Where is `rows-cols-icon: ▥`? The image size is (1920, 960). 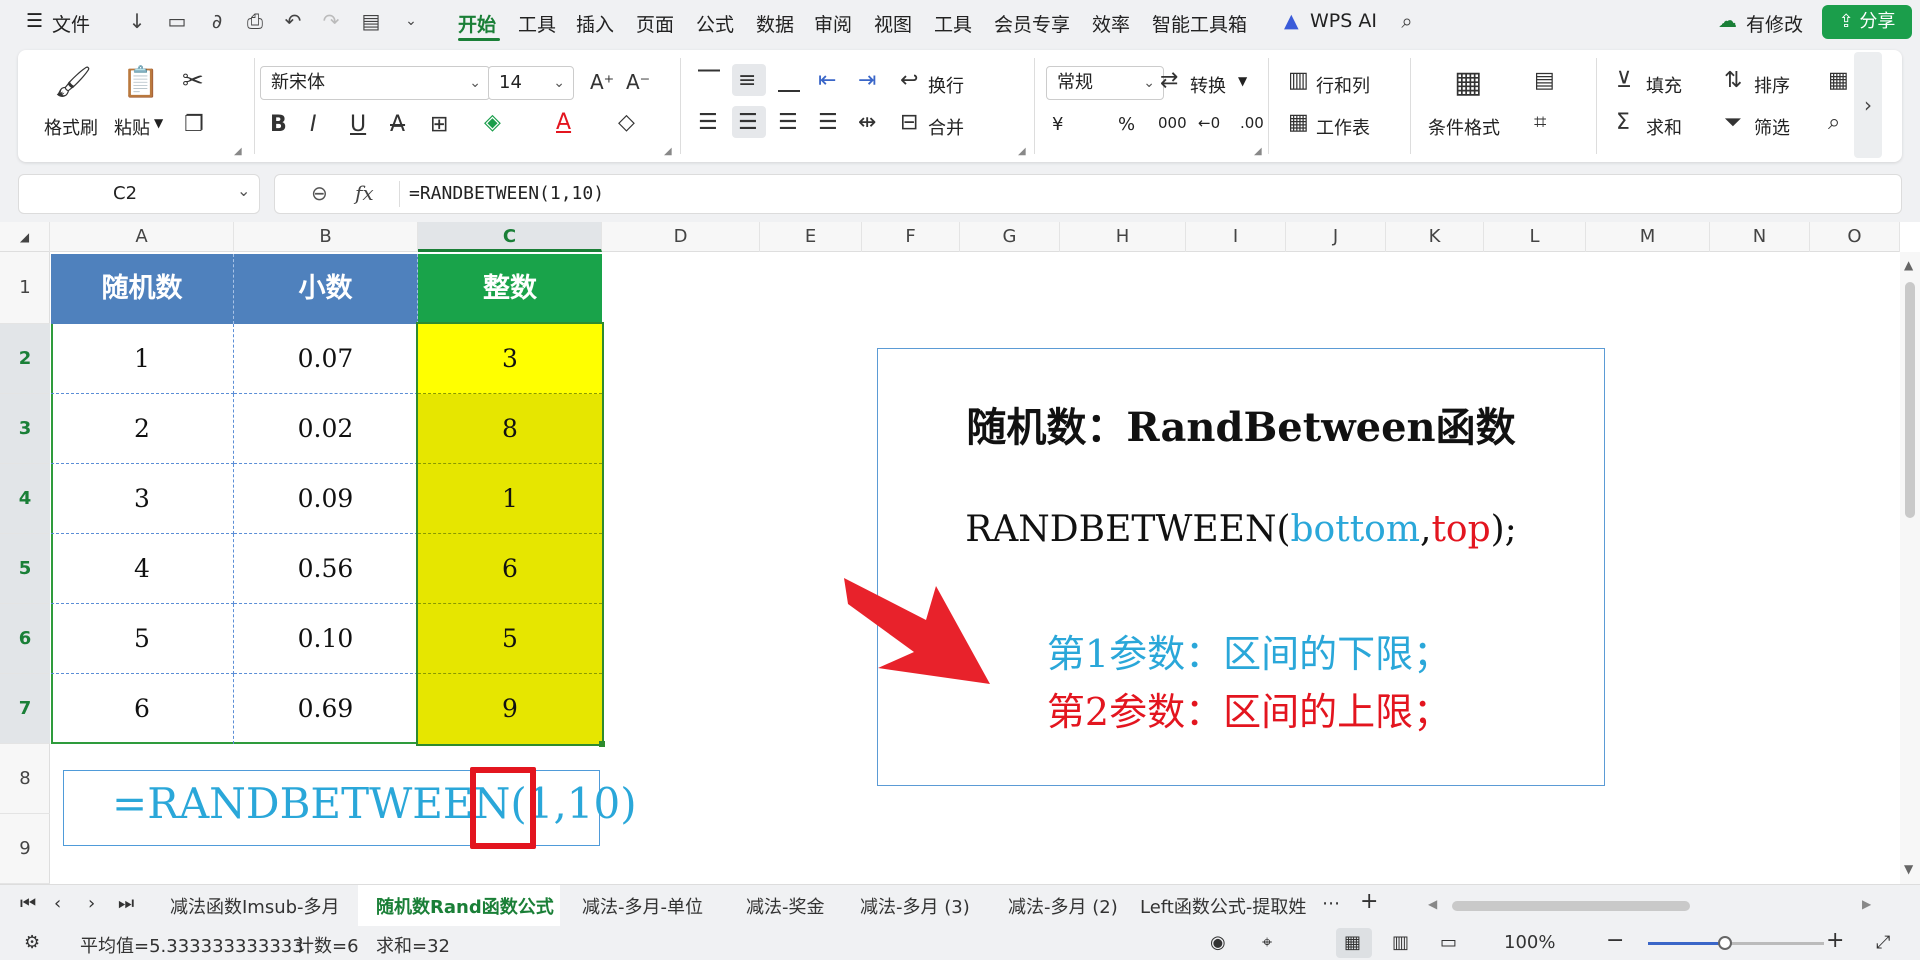
rows-cols-icon: ▥ is located at coordinates (1298, 81).